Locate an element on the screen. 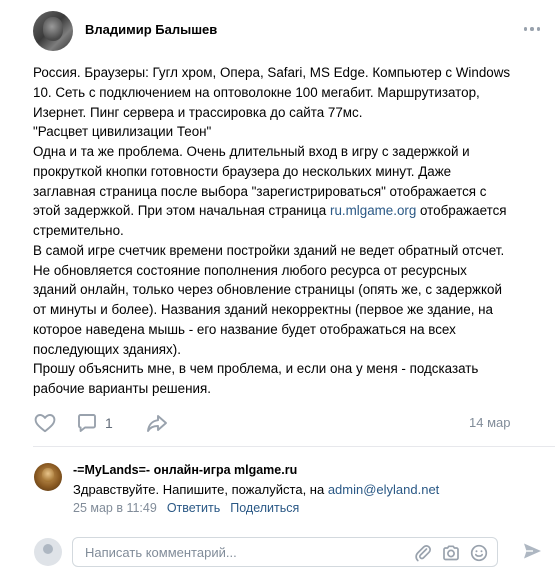  comment-input is located at coordinates (235, 552).